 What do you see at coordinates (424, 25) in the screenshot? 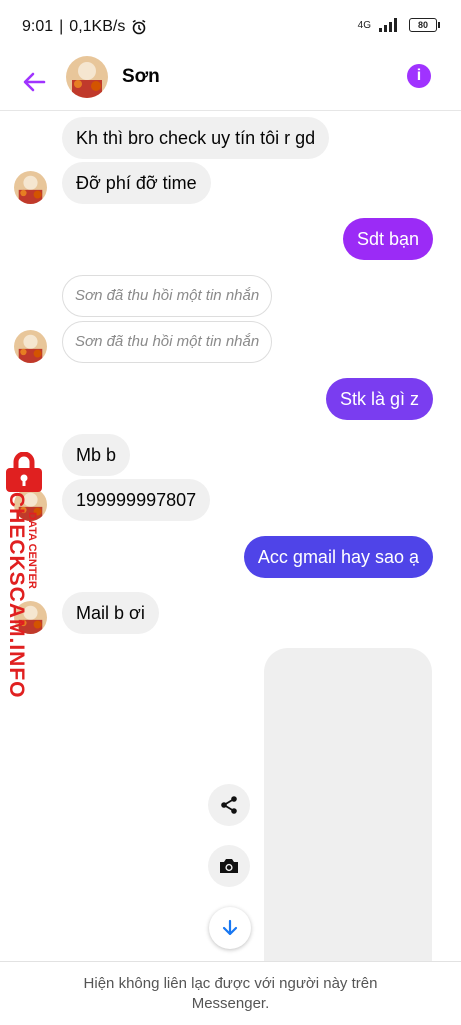
I see `battery-icon: 80` at bounding box center [424, 25].